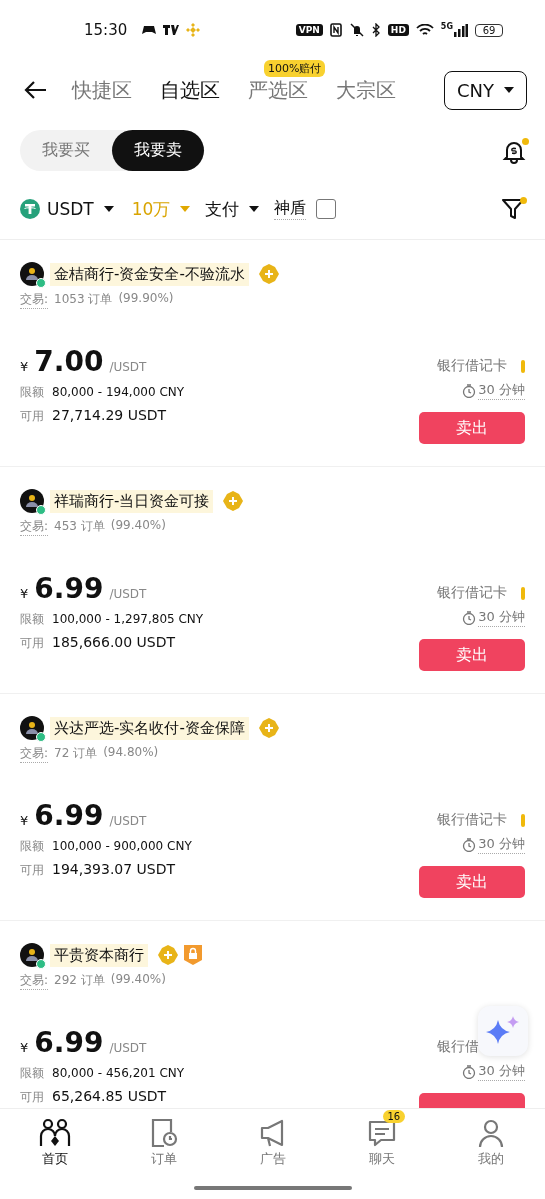 The width and height of the screenshot is (545, 1199). Describe the element at coordinates (158, 150) in the screenshot. I see `side-option: 我要卖` at that location.